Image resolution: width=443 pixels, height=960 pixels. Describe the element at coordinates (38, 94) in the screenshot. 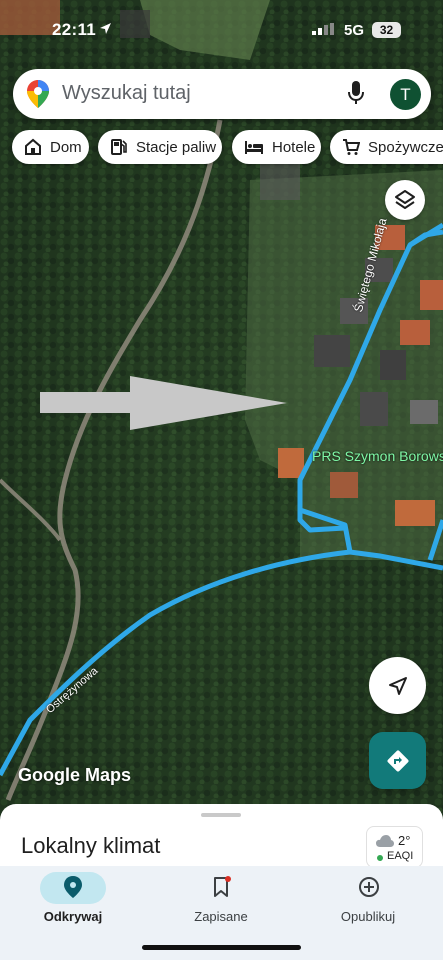

I see `google-maps-logo-icon` at that location.